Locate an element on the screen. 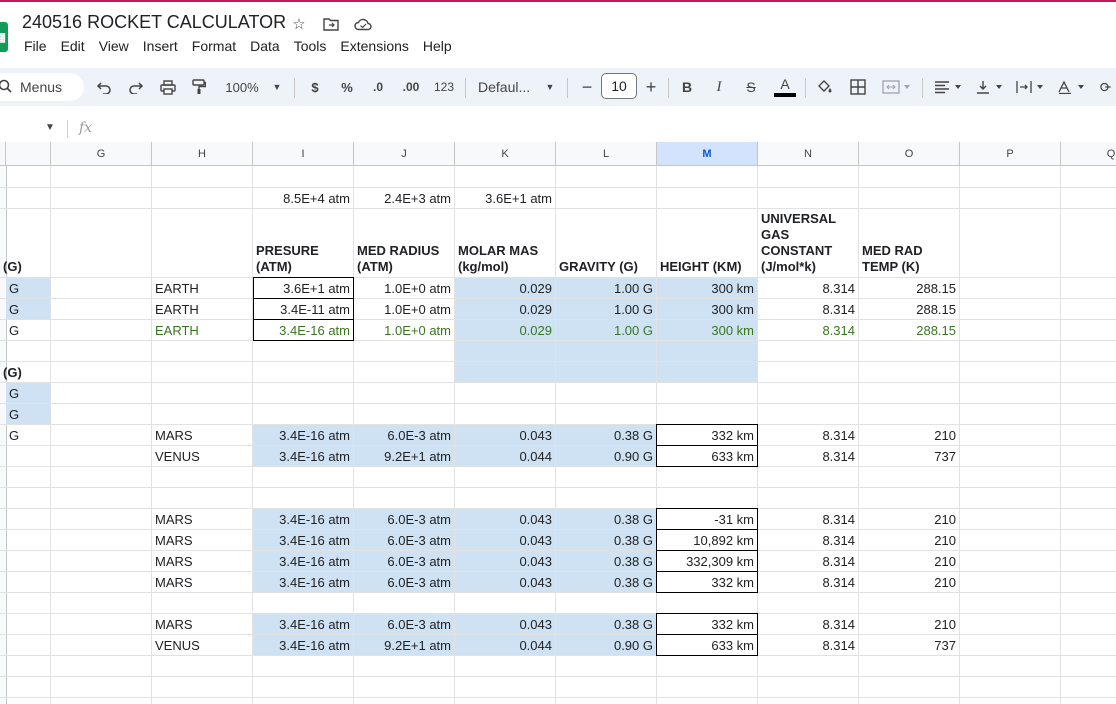  cell-pressure: 3.4E-11 atm is located at coordinates (303, 309).